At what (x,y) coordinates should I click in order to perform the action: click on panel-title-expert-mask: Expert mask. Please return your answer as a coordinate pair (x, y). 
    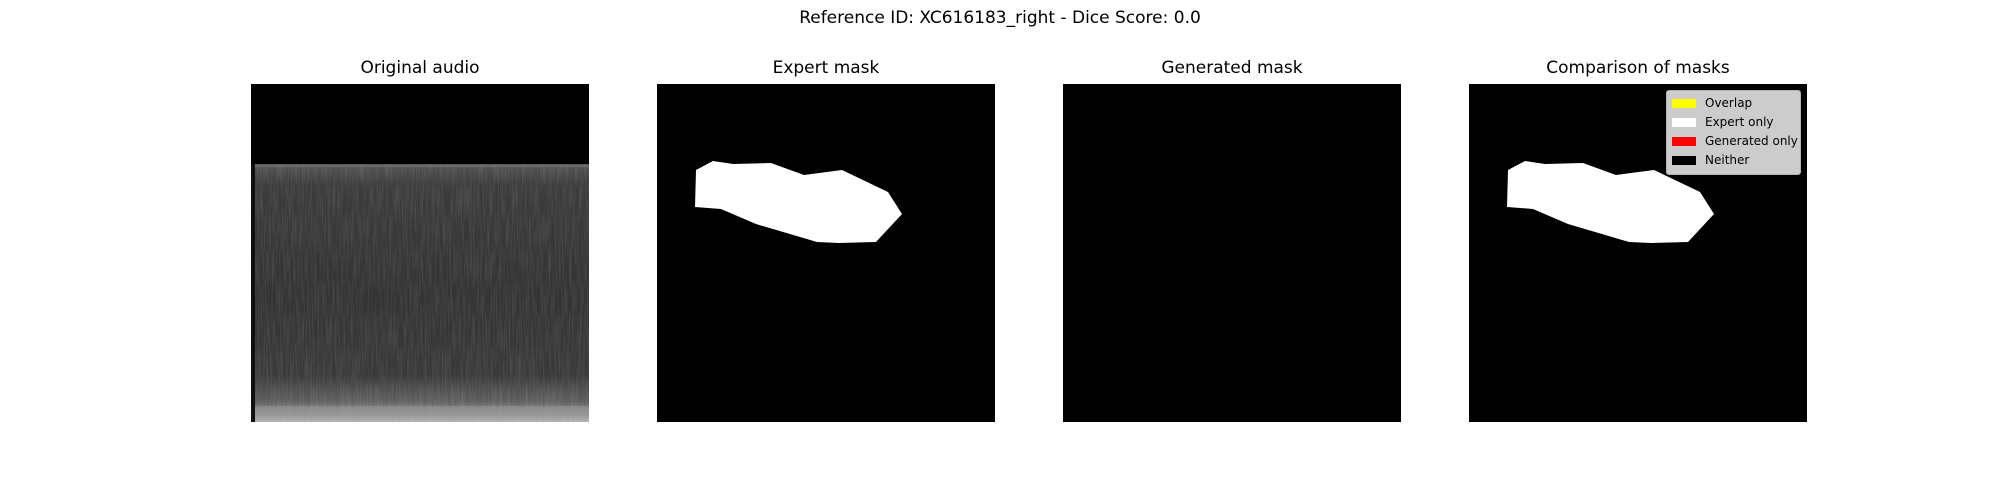
    Looking at the image, I should click on (826, 68).